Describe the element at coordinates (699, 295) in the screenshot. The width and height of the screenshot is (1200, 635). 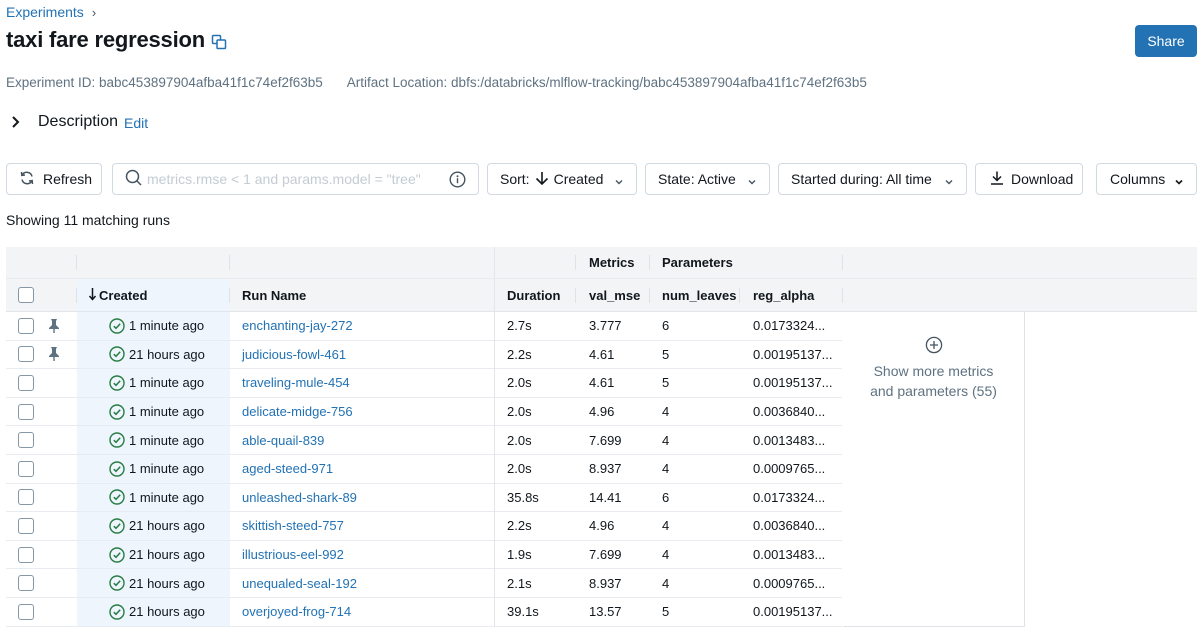
I see `column-header-num-leaves: num_leaves` at that location.